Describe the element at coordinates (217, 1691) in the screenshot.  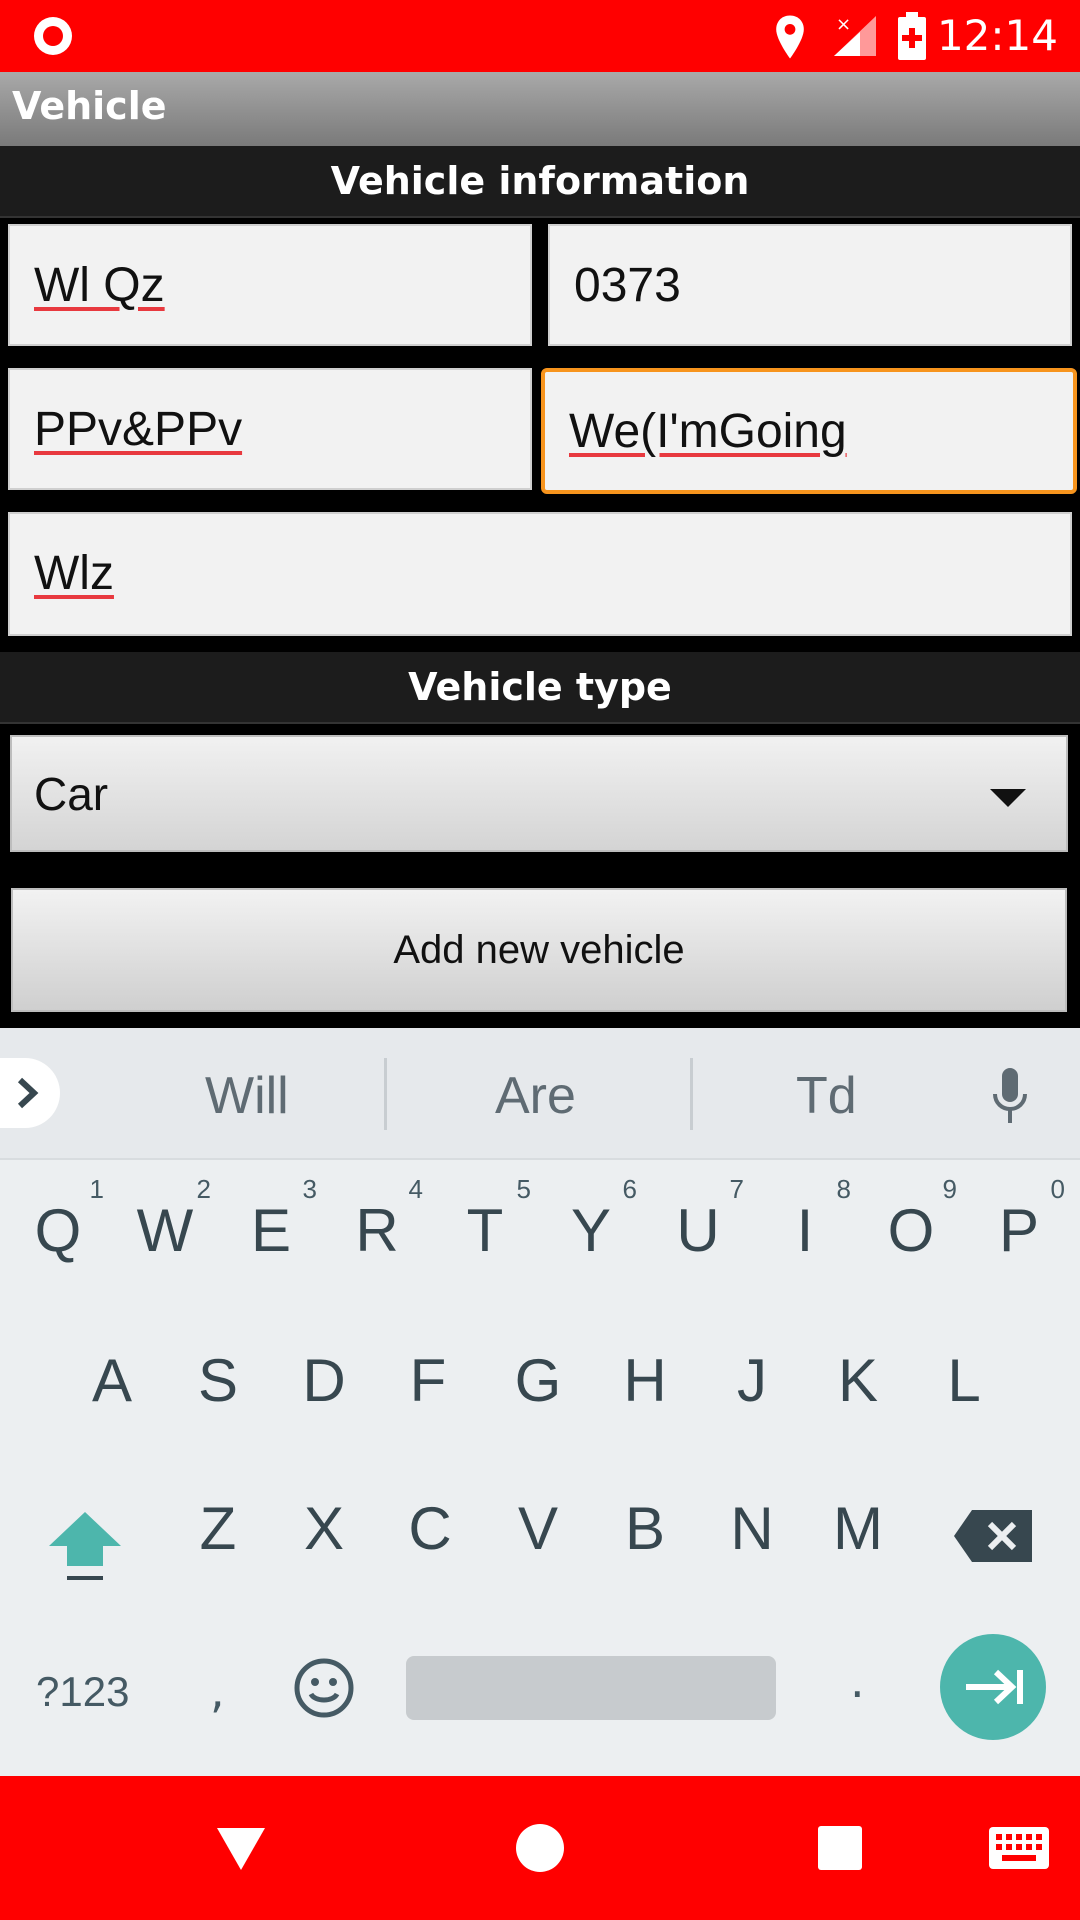
I see `comma-key: ,` at that location.